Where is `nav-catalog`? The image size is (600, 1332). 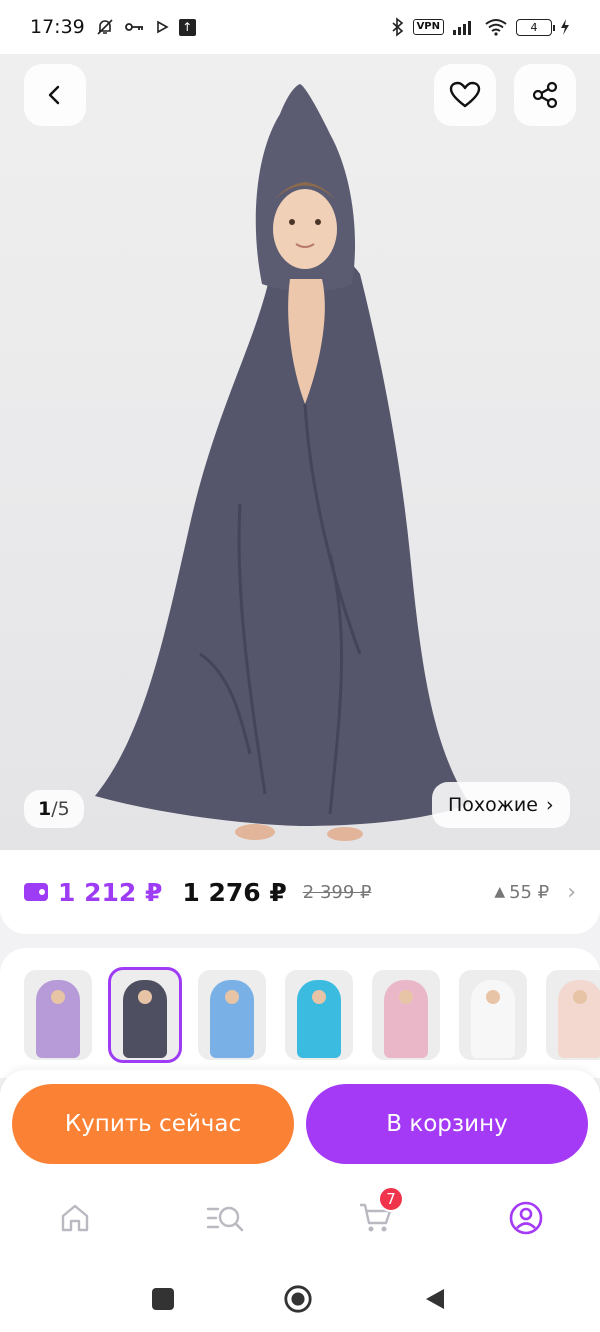
nav-catalog is located at coordinates (225, 1218).